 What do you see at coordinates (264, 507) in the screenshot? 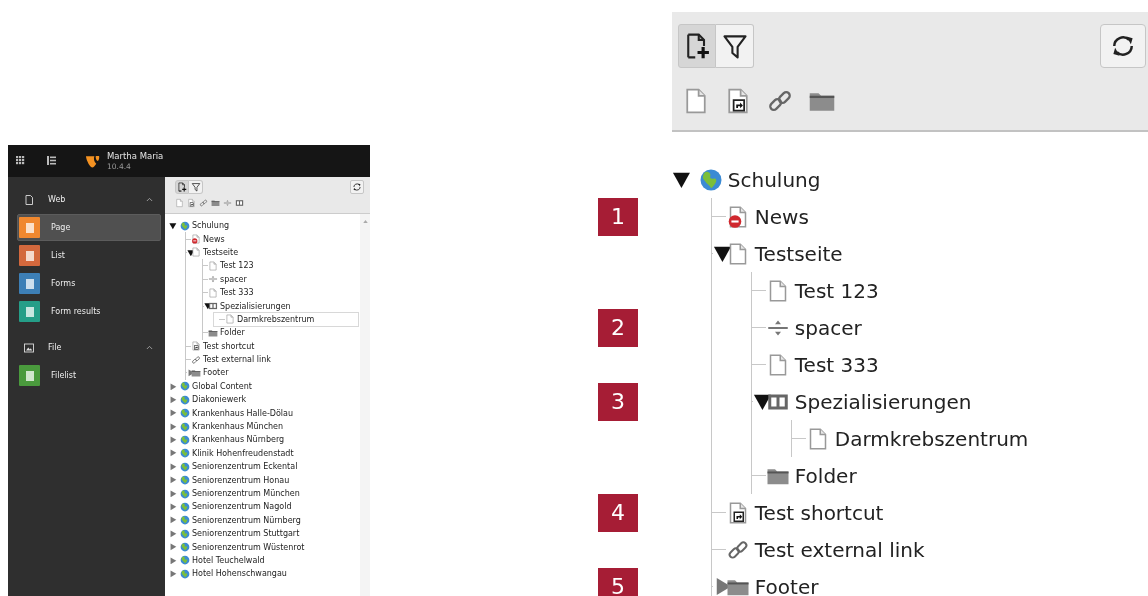
I see `tree-item: Seniorenzentrum Nagold` at bounding box center [264, 507].